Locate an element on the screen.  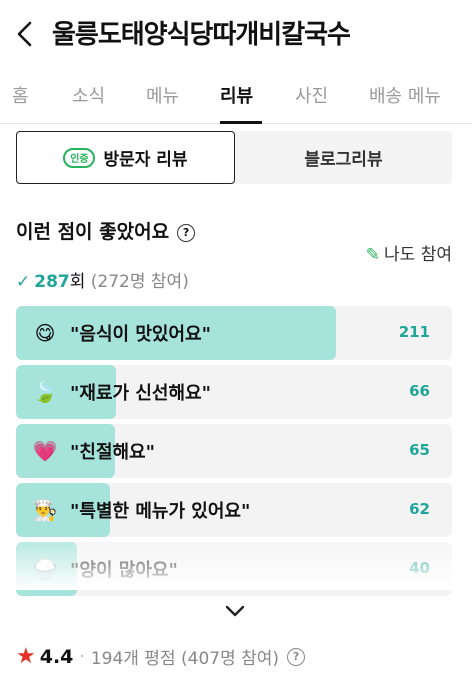
keyword-count: 40 is located at coordinates (419, 568).